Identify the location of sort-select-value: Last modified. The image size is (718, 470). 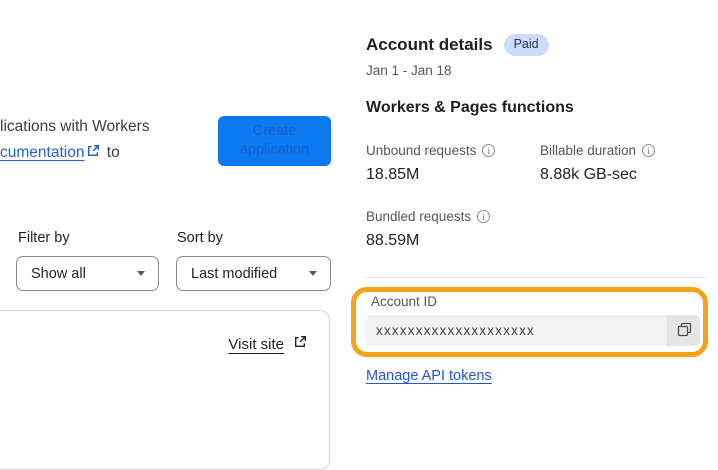
(234, 273).